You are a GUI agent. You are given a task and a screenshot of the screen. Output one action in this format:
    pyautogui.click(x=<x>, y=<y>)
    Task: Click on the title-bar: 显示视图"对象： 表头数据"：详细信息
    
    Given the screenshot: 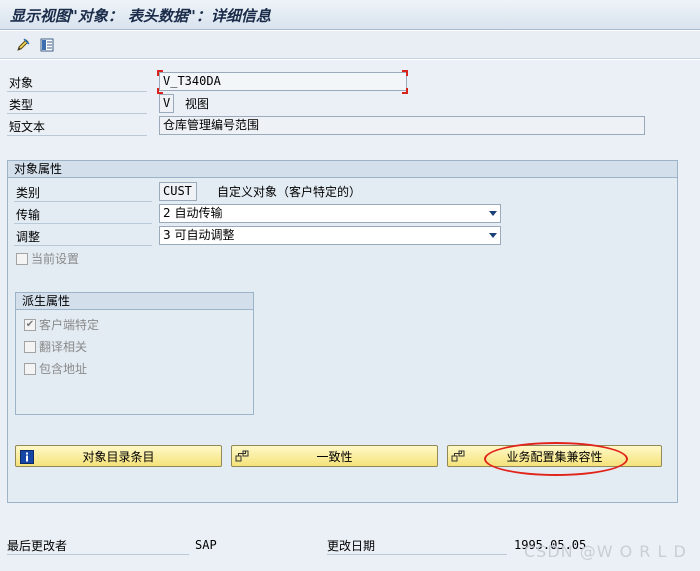 What is the action you would take?
    pyautogui.click(x=350, y=15)
    